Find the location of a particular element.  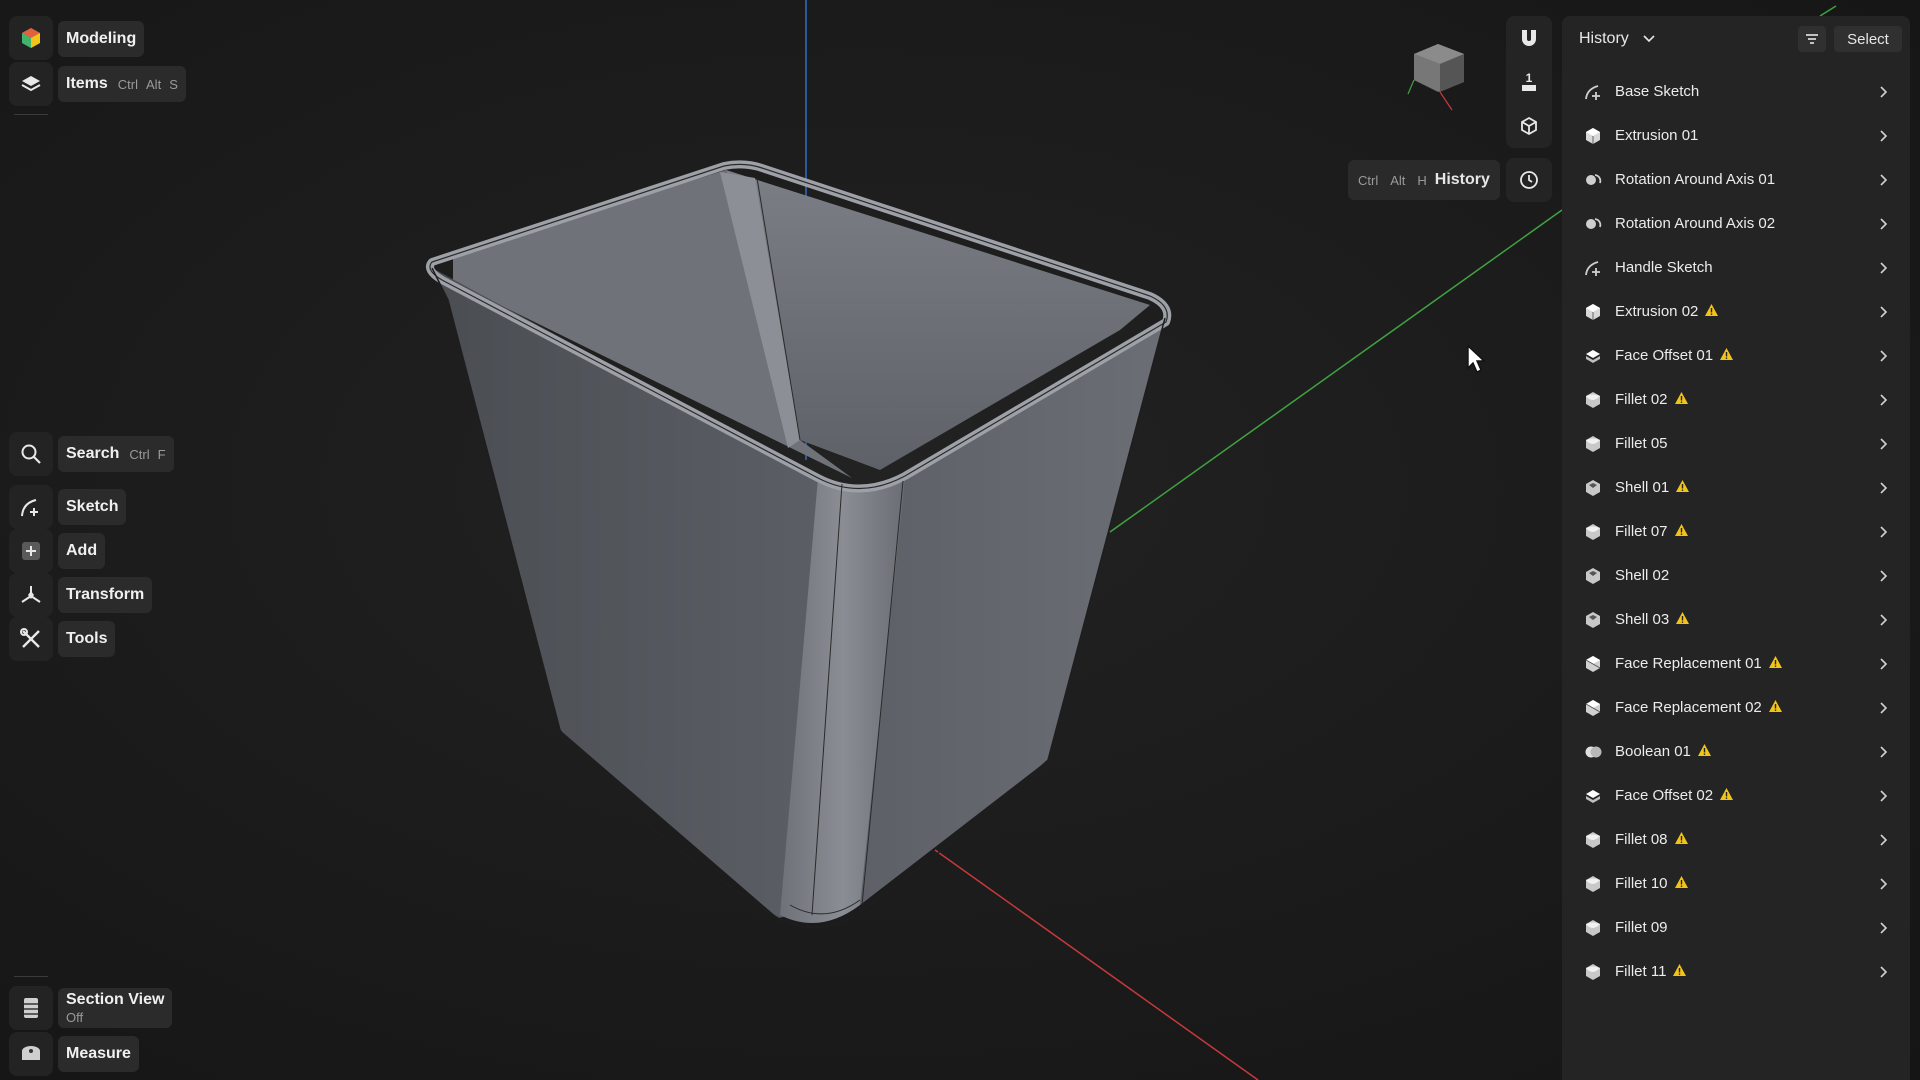

items-button is located at coordinates (31, 84).